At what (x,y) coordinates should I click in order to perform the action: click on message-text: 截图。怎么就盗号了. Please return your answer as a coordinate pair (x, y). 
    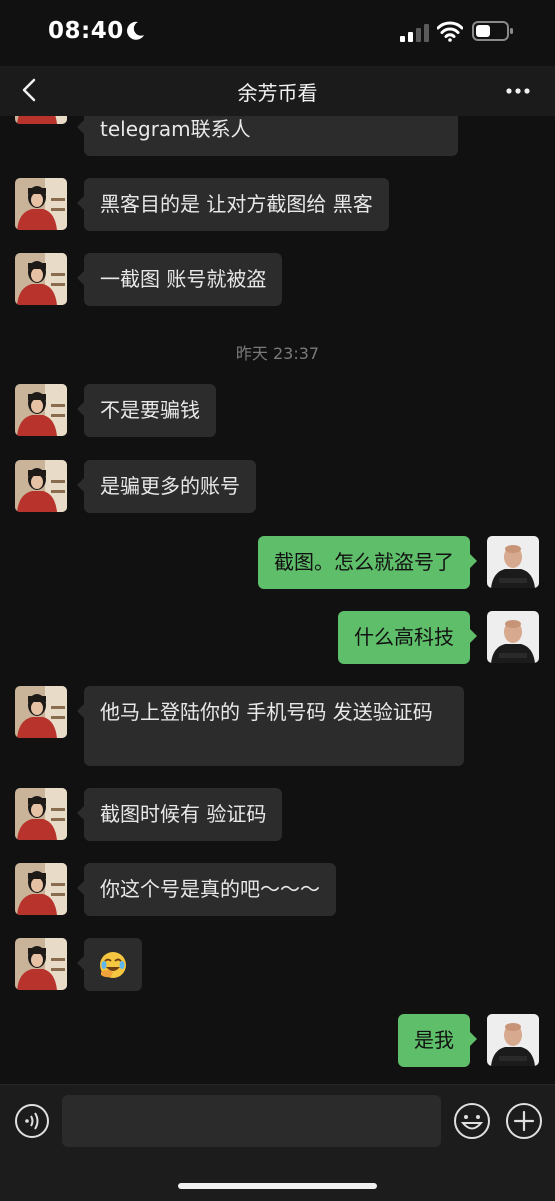
    Looking at the image, I should click on (364, 562).